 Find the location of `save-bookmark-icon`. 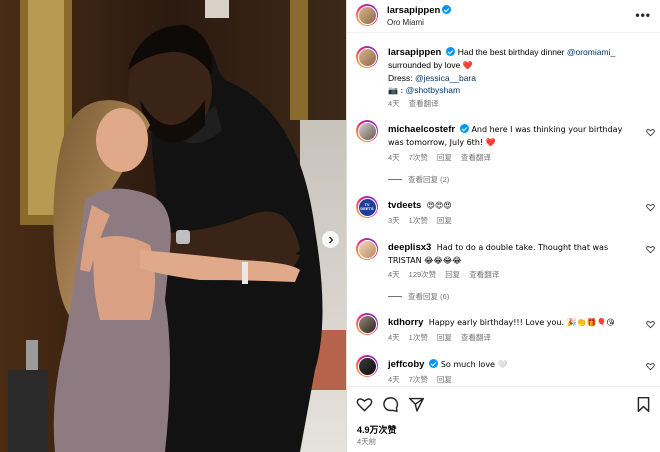

save-bookmark-icon is located at coordinates (643, 404).